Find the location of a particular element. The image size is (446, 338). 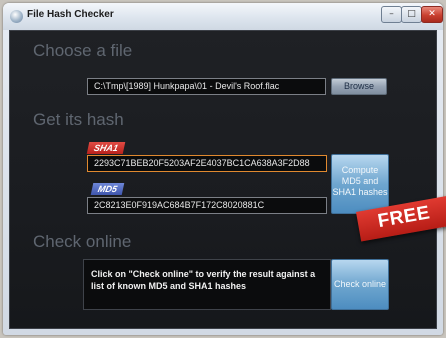

browse-button: Browse is located at coordinates (359, 86).